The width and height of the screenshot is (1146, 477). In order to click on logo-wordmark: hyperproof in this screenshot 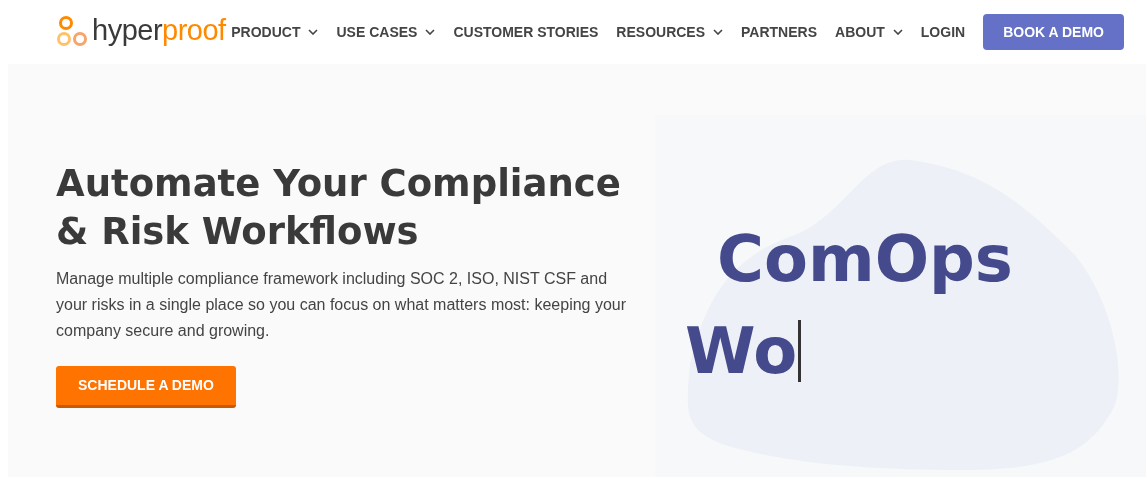, I will do `click(159, 30)`.